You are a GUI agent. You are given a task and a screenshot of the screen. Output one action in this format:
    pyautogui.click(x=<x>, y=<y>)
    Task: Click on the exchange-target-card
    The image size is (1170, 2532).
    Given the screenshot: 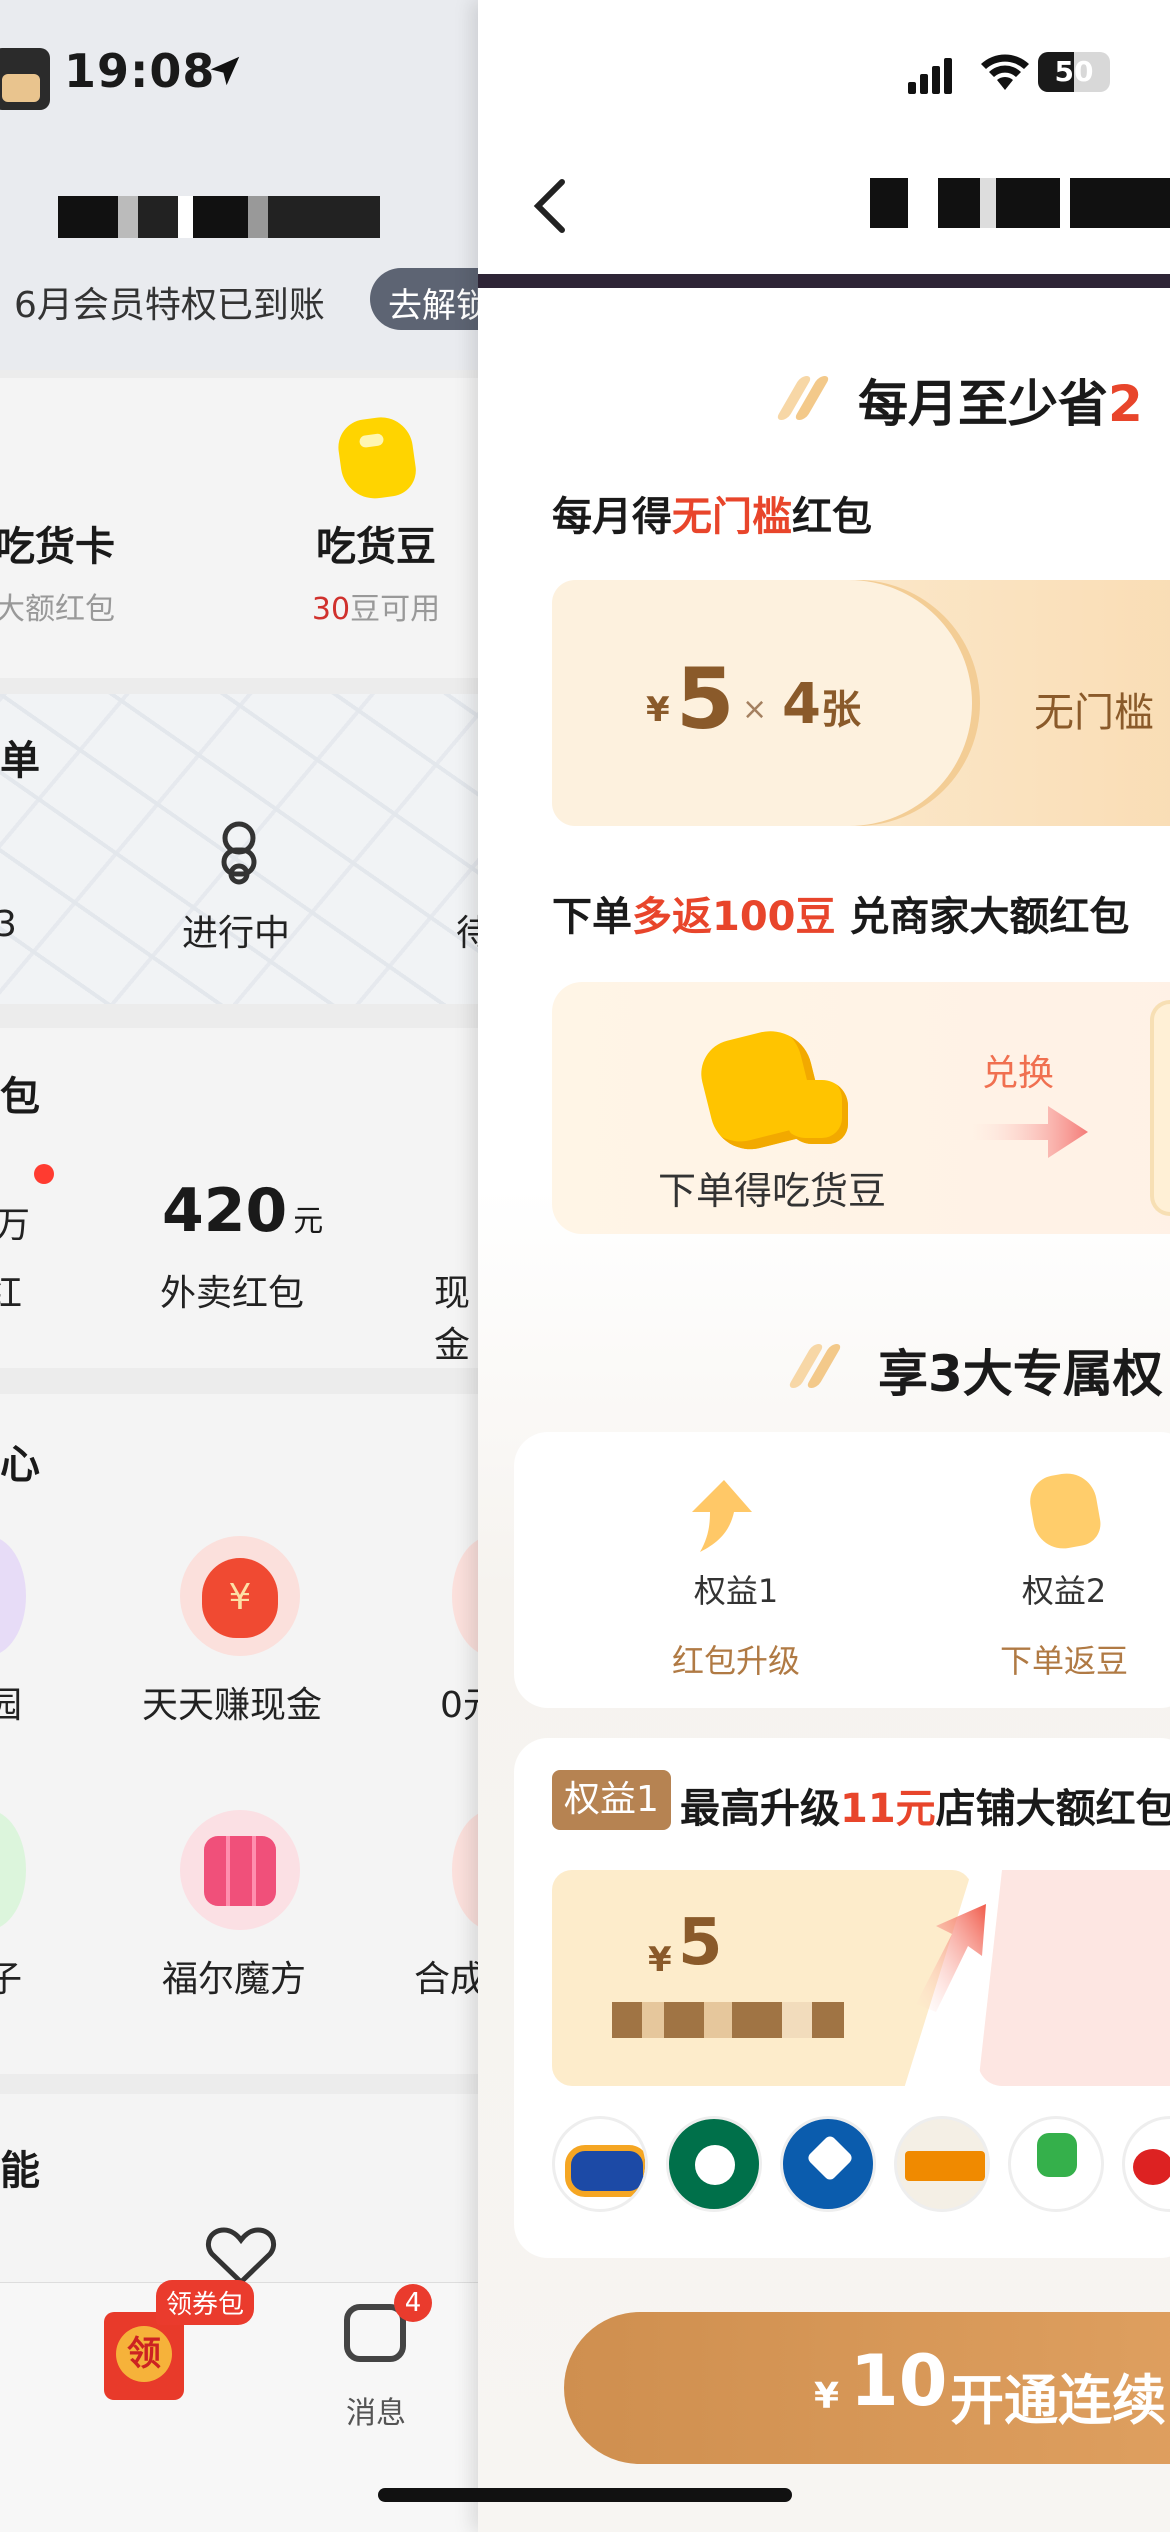 What is the action you would take?
    pyautogui.click(x=1160, y=1108)
    